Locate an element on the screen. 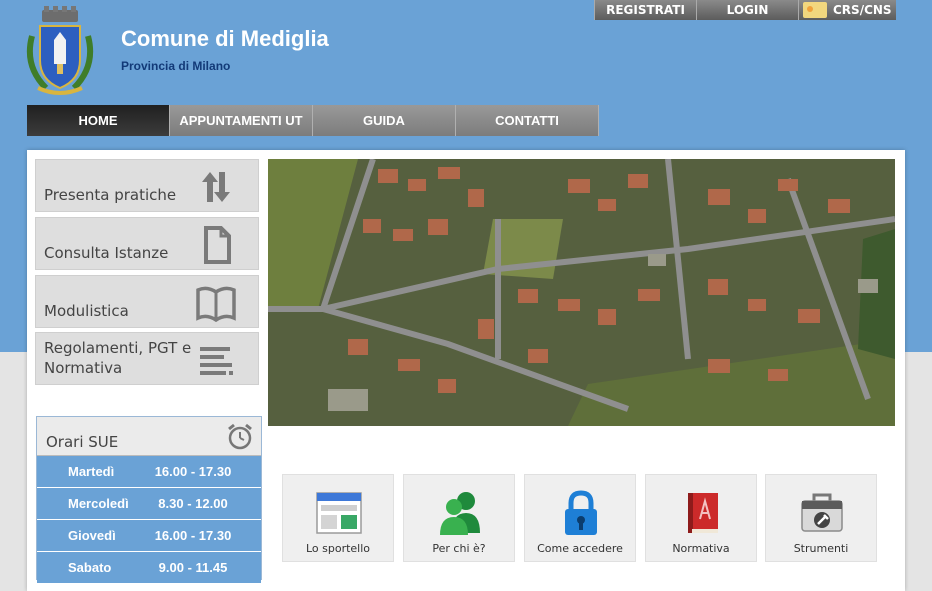 This screenshot has height=591, width=932. sidebar-item-presenta-pratiche: Presenta pratiche is located at coordinates (147, 185).